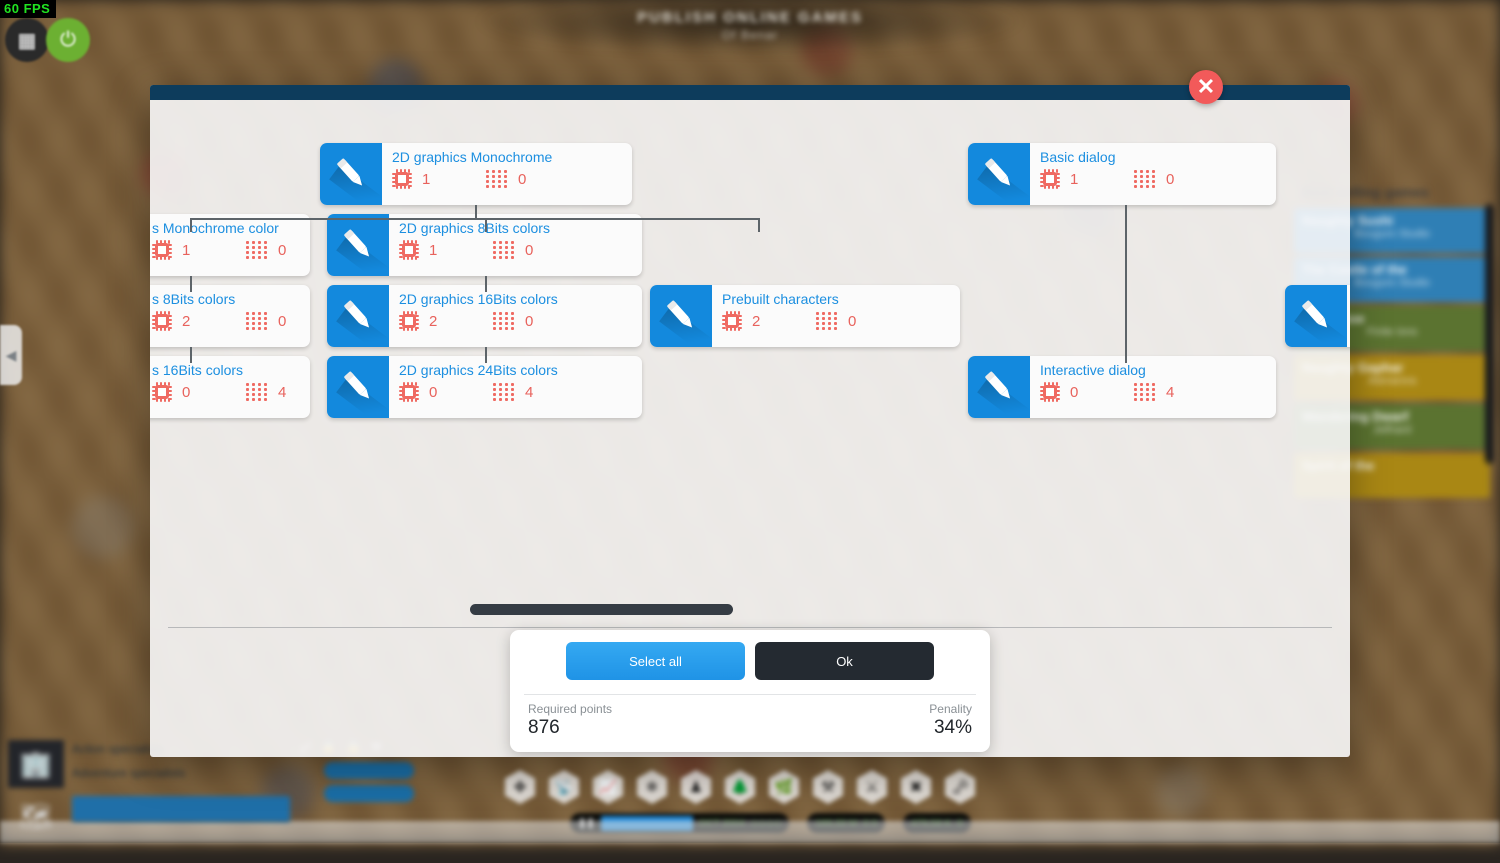 This screenshot has height=863, width=1500. Describe the element at coordinates (784, 787) in the screenshot. I see `plant-icon: 🌿` at that location.